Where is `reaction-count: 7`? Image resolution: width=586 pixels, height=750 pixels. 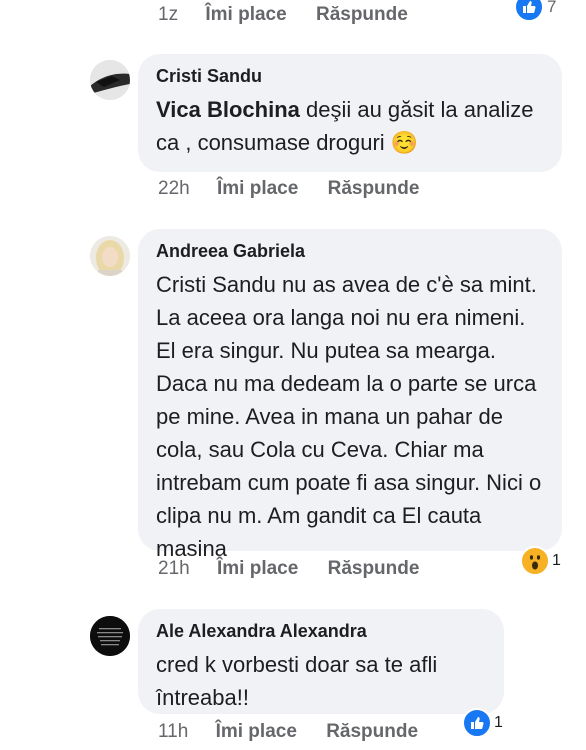
reaction-count: 7 is located at coordinates (552, 8).